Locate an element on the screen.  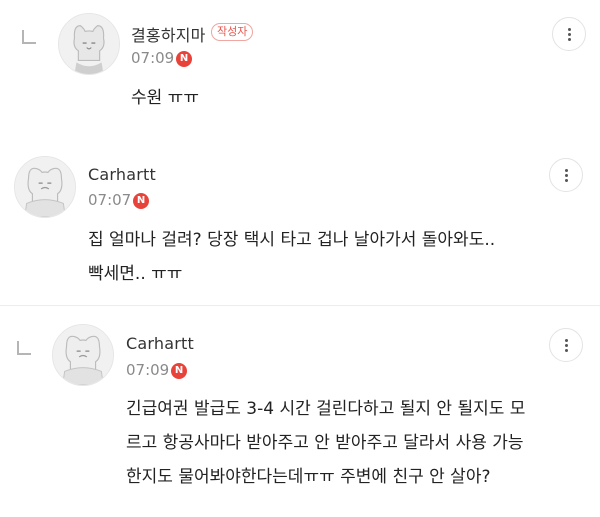
comment-time: 07:07 is located at coordinates (110, 200).